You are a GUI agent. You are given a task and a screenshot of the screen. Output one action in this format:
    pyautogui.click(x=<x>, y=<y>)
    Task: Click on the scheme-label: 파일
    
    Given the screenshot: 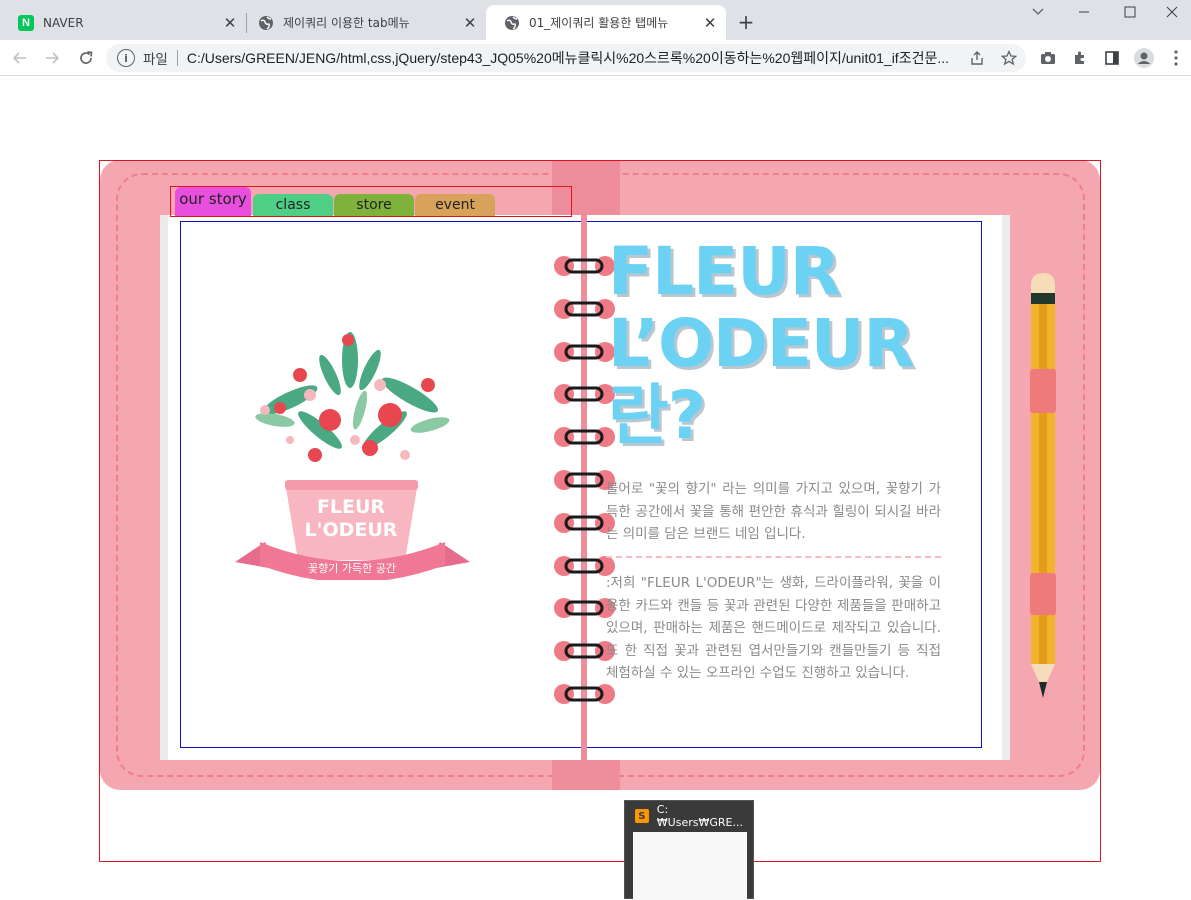 What is the action you would take?
    pyautogui.click(x=155, y=60)
    